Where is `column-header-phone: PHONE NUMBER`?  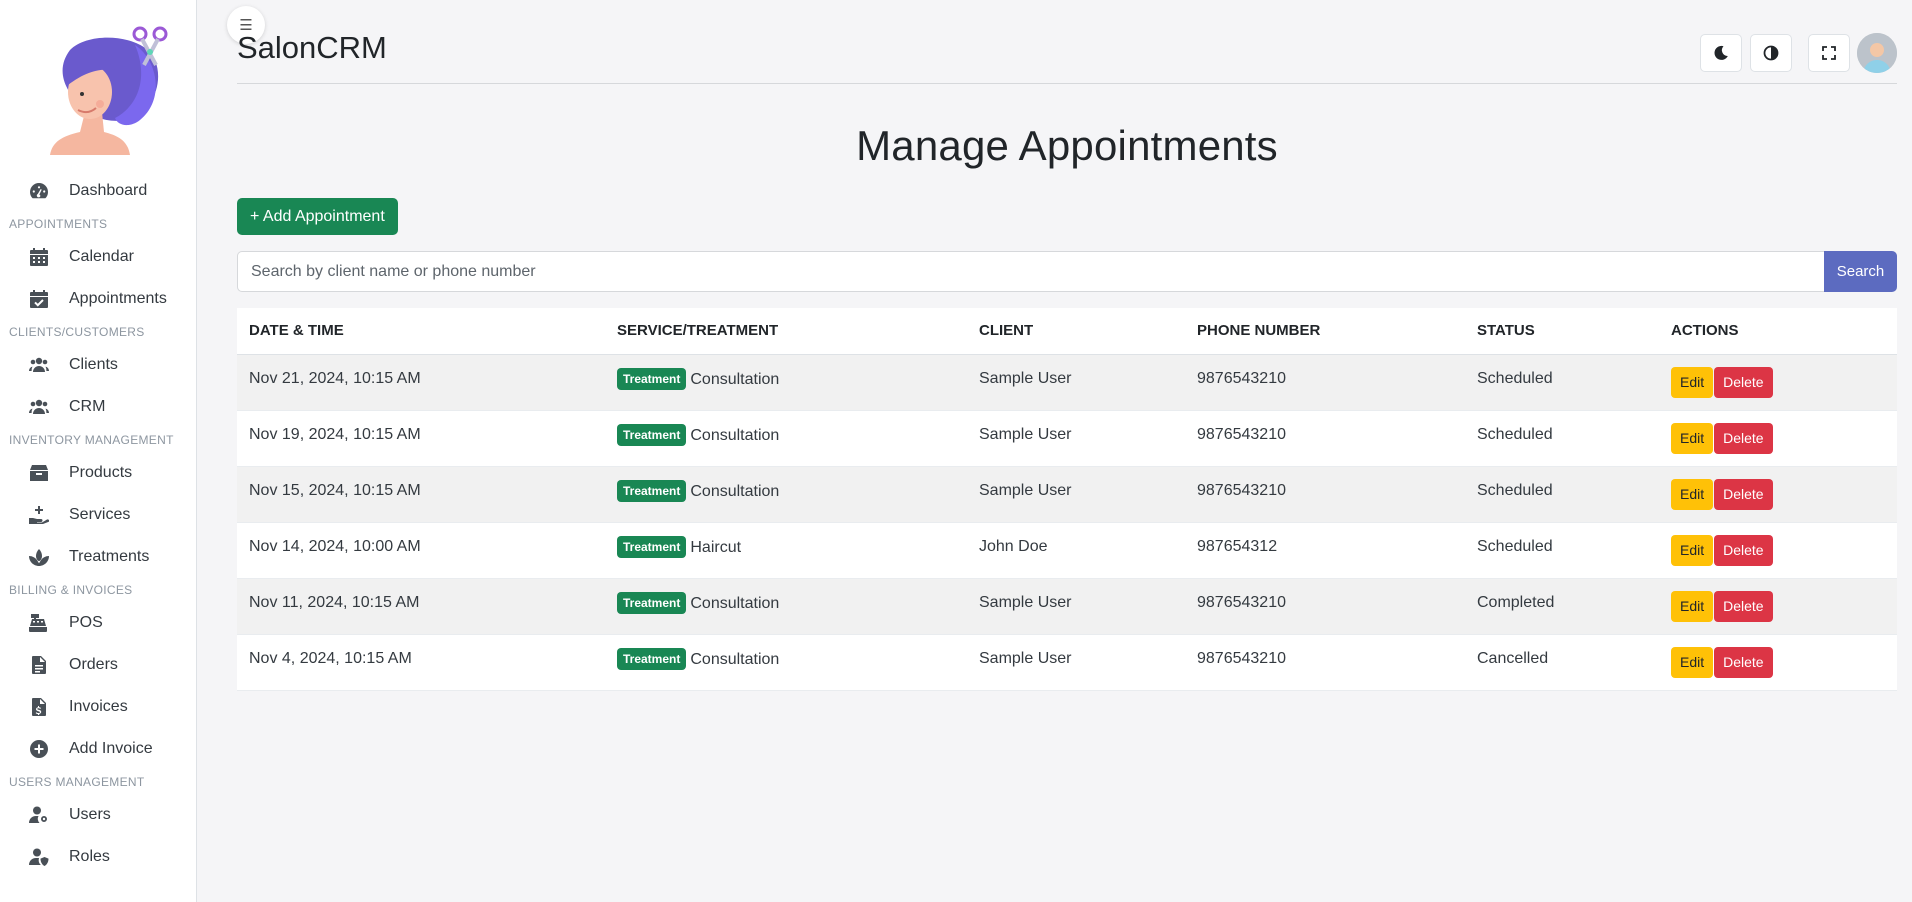 column-header-phone: PHONE NUMBER is located at coordinates (1325, 331).